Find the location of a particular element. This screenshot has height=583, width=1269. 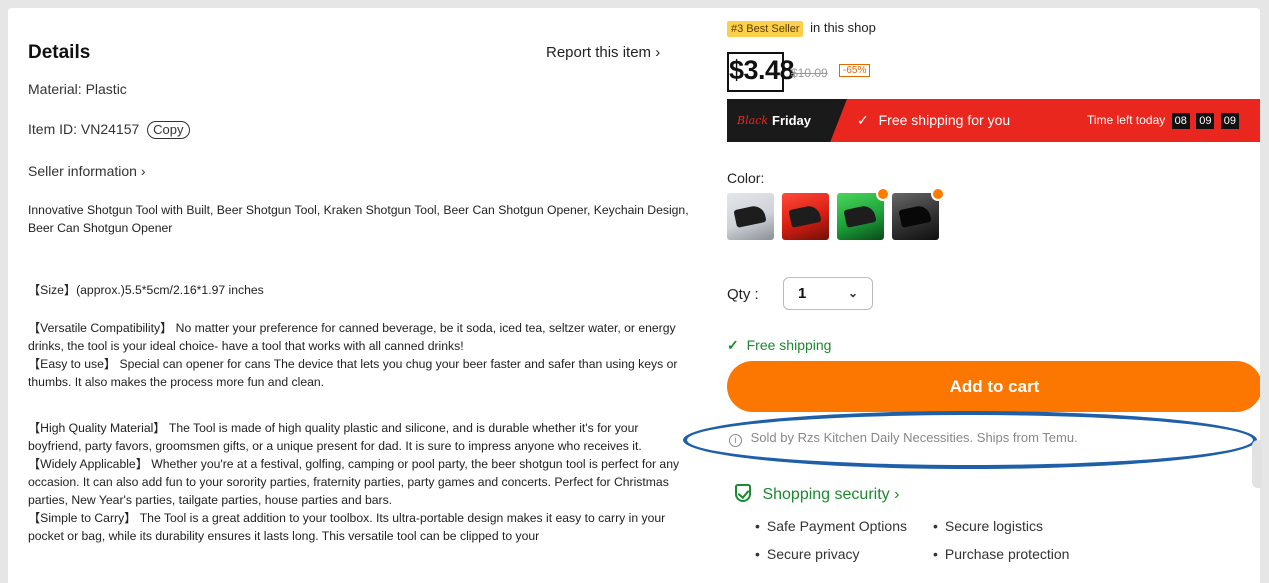

free-shipping-text: Free shipping is located at coordinates (789, 345).